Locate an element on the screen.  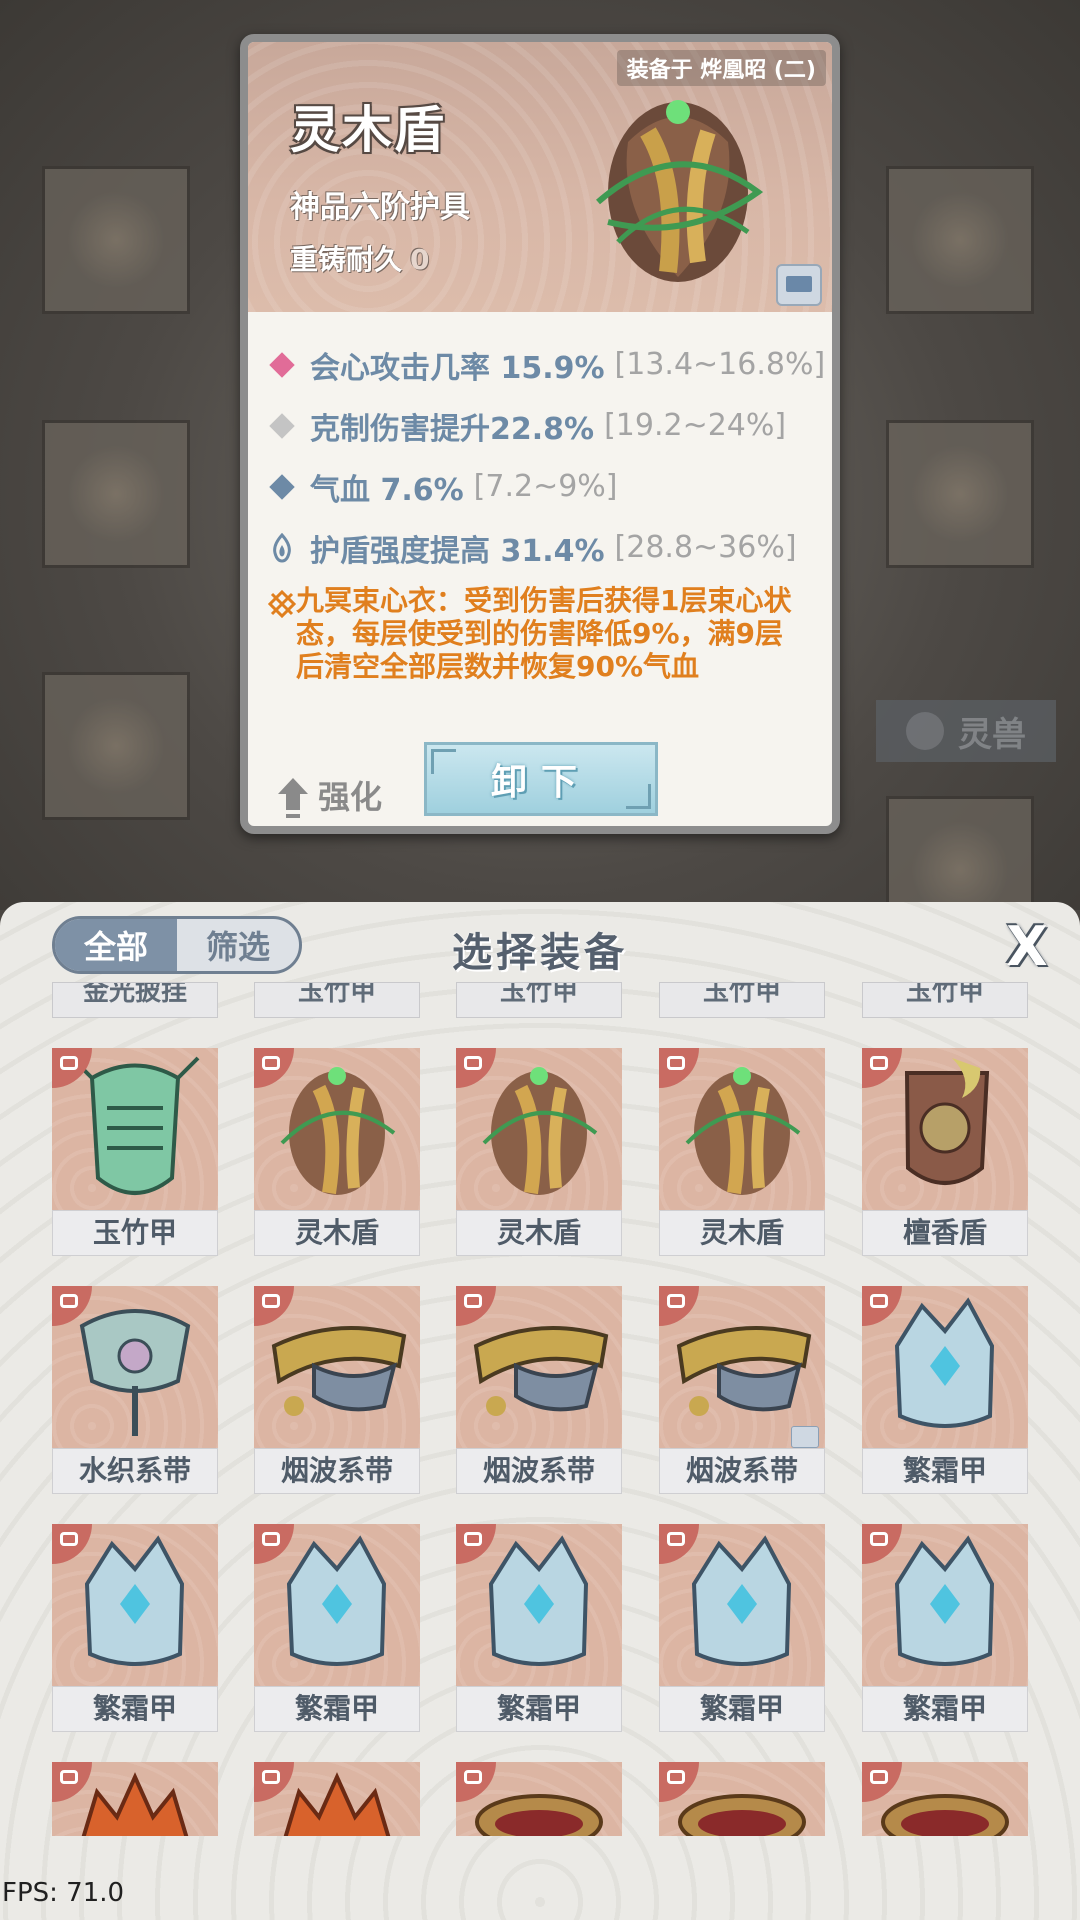
bg-tag-label: 灵兽 is located at coordinates (992, 734).